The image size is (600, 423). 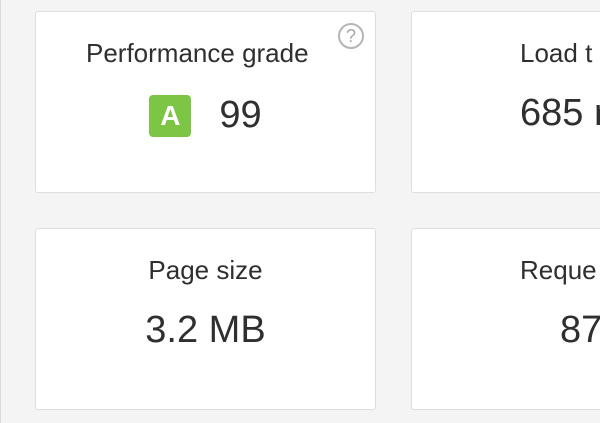 What do you see at coordinates (505, 319) in the screenshot?
I see `requests-card: Reque 87` at bounding box center [505, 319].